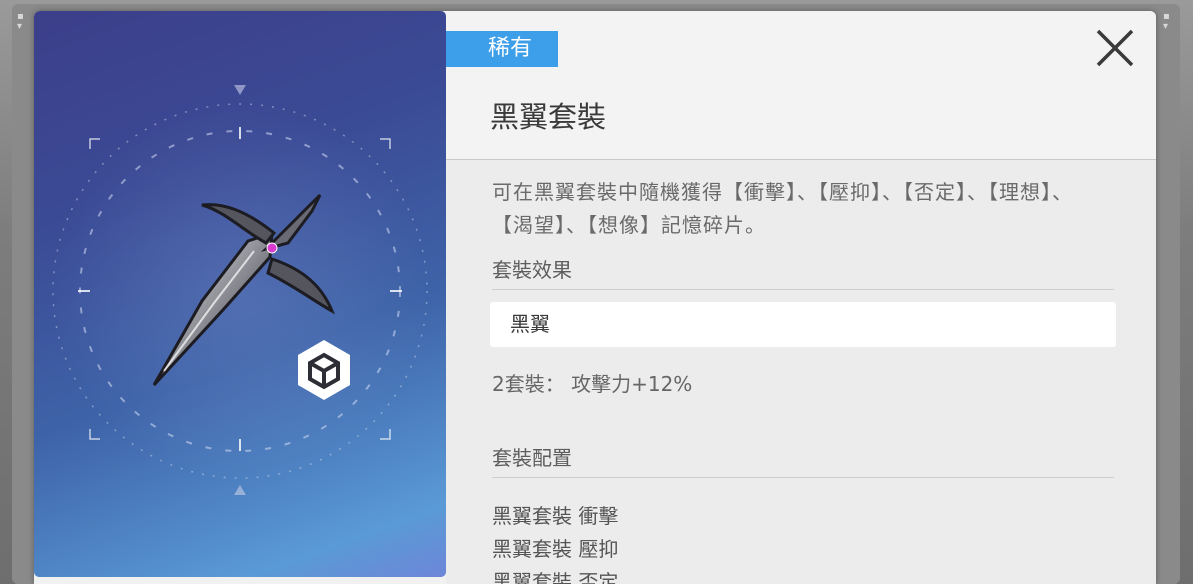 This screenshot has height=584, width=1193. What do you see at coordinates (548, 117) in the screenshot?
I see `item-title: 黑翼套裝` at bounding box center [548, 117].